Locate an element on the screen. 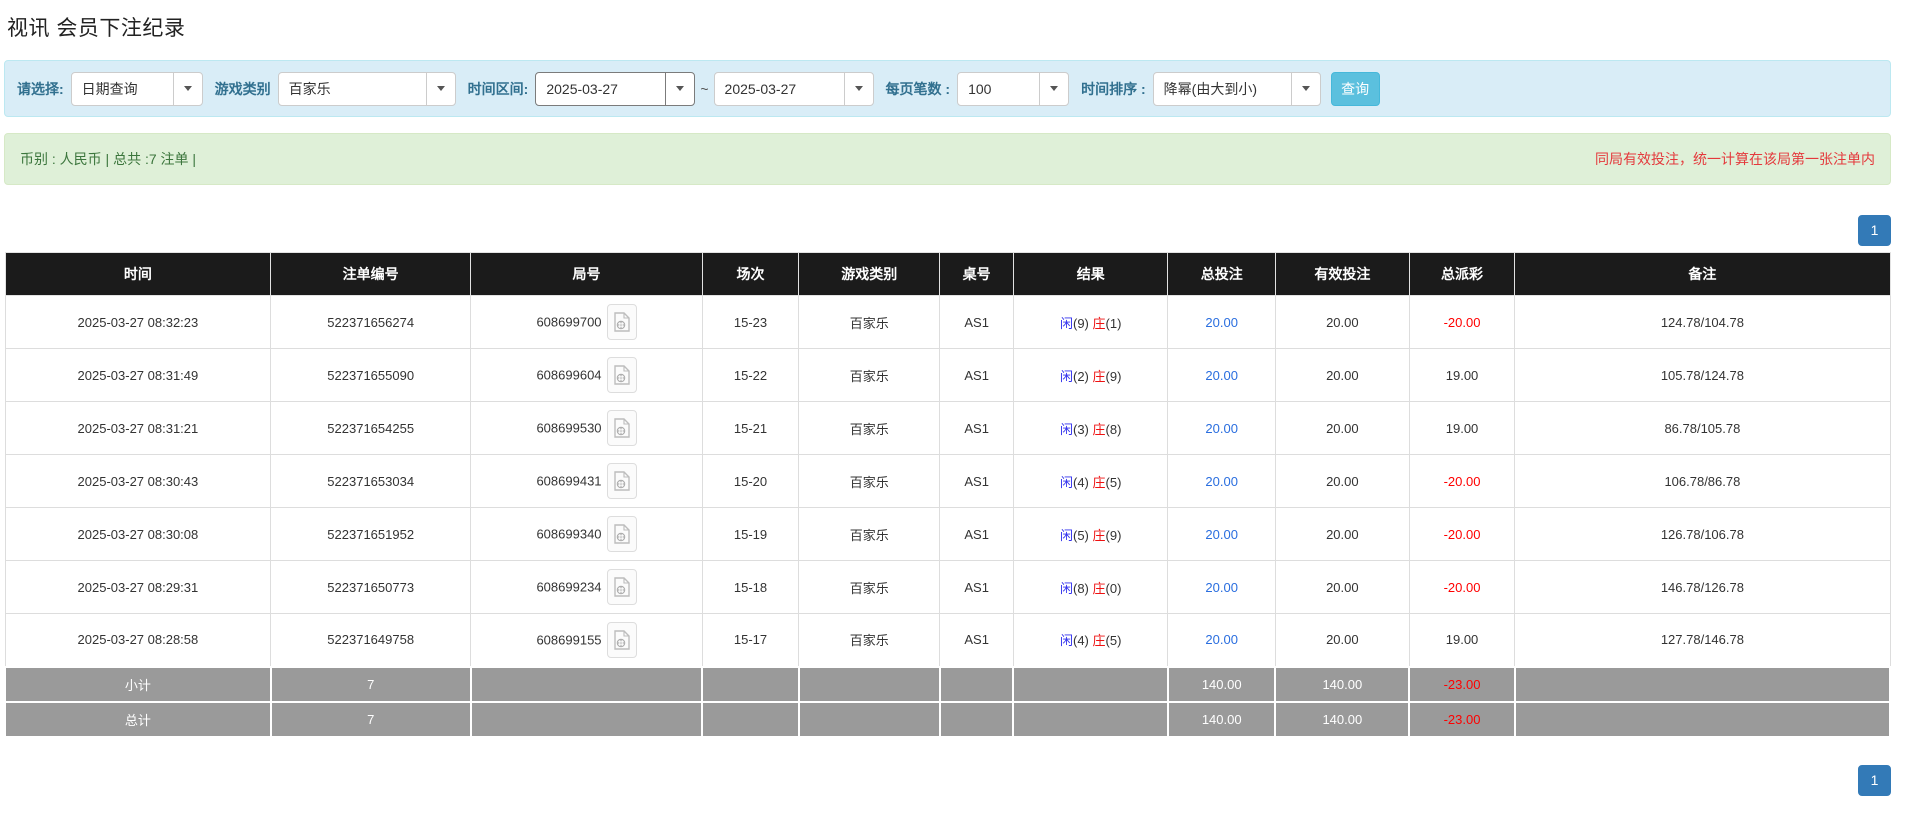 This screenshot has height=815, width=1906. notice-warning-text: 同局有效投注，统一计算在该局第一张注单内 is located at coordinates (1735, 159).